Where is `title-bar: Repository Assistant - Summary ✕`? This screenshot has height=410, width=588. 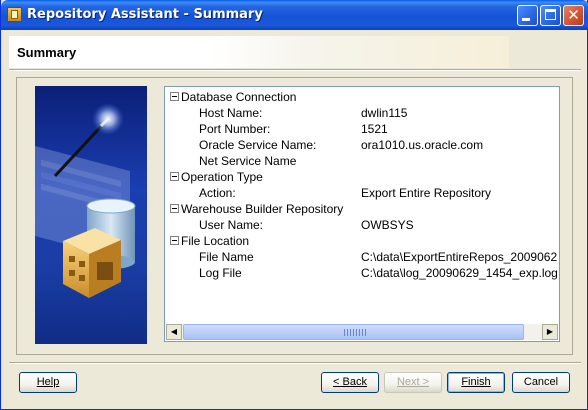
title-bar: Repository Assistant - Summary ✕ is located at coordinates (294, 15).